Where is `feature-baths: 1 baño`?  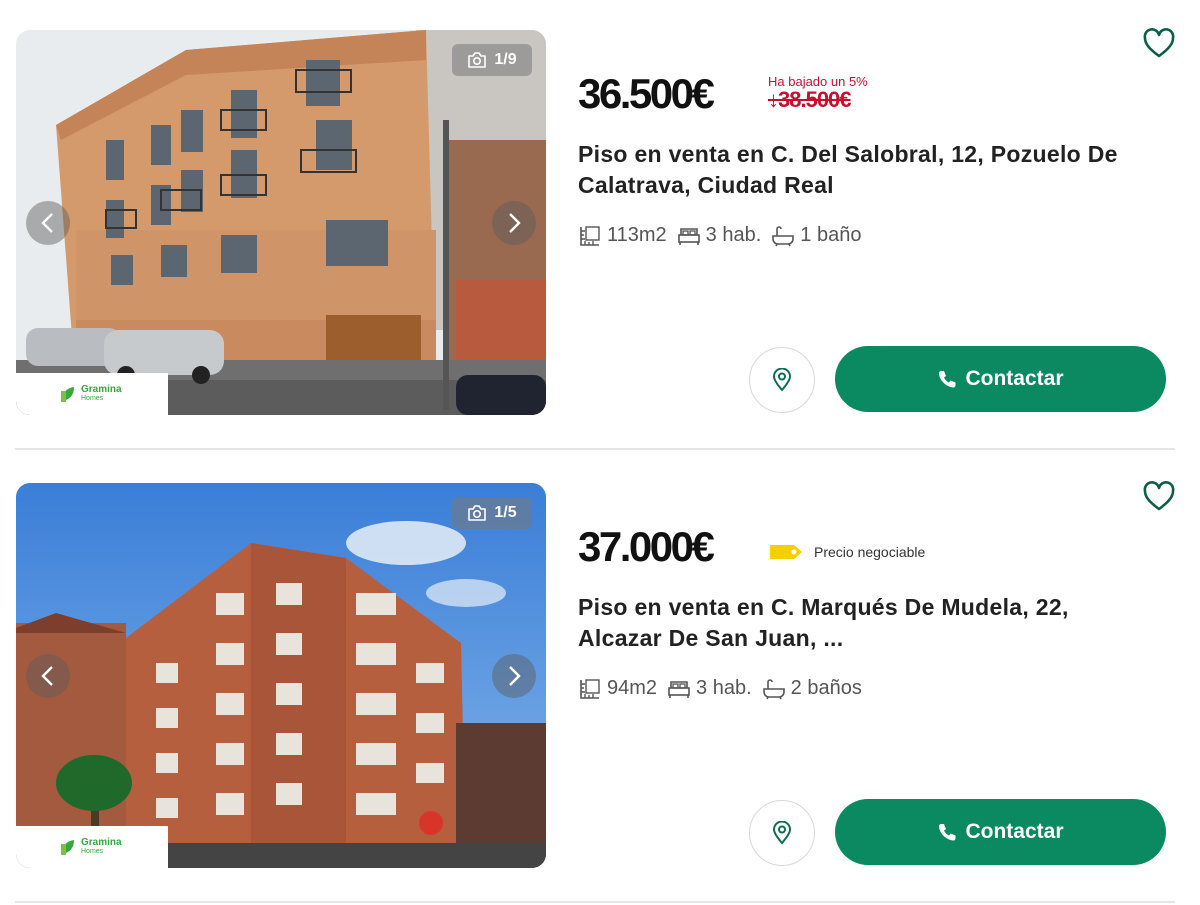
feature-baths: 1 baño is located at coordinates (816, 235).